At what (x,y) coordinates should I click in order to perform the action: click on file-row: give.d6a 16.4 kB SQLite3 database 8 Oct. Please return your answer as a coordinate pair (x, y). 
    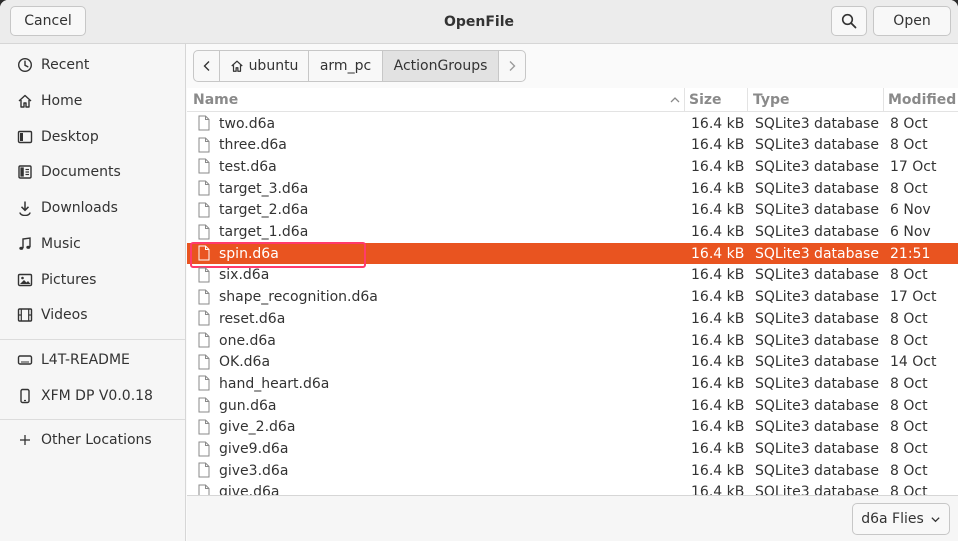
    Looking at the image, I should click on (572, 488).